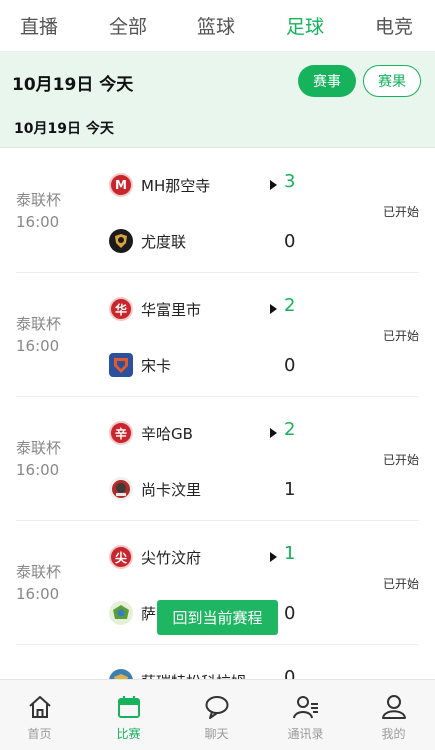  I want to click on nav-label: 通讯录, so click(305, 734).